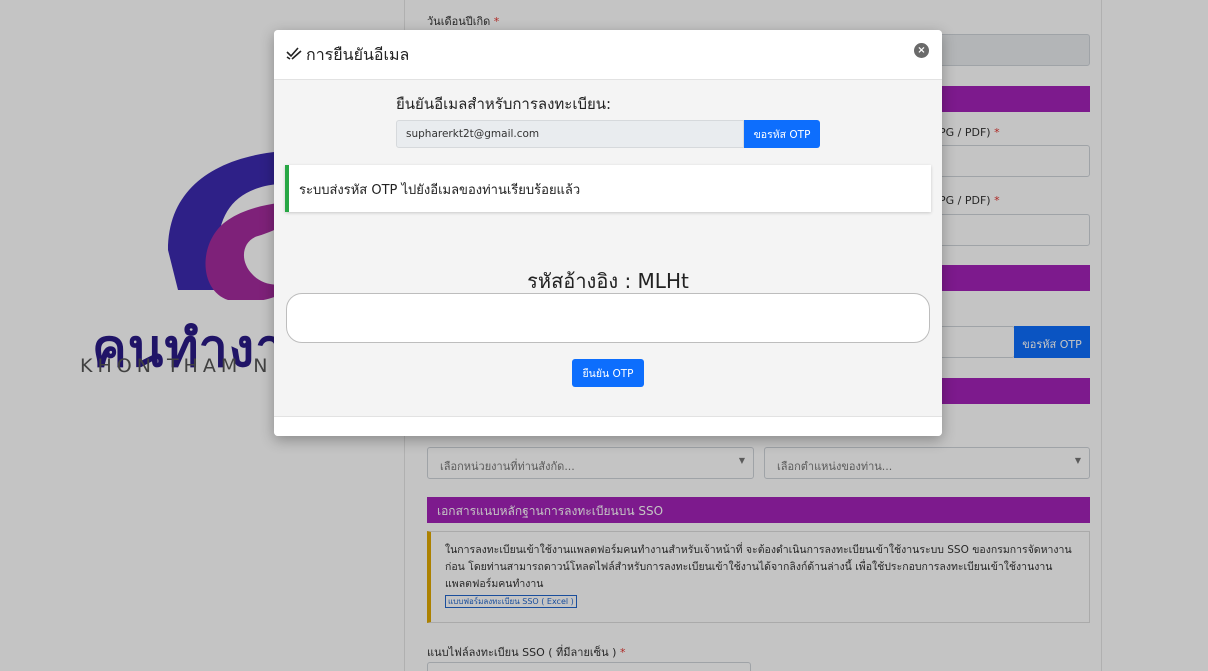  Describe the element at coordinates (921, 50) in the screenshot. I see `close-icon: ×` at that location.